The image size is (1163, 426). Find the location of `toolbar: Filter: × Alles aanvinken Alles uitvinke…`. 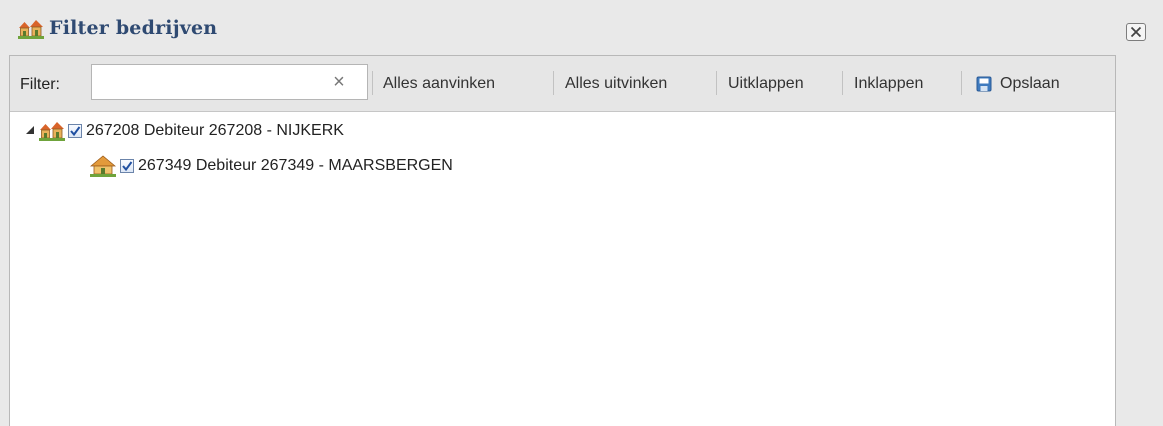

toolbar: Filter: × Alles aanvinken Alles uitvinke… is located at coordinates (562, 84).